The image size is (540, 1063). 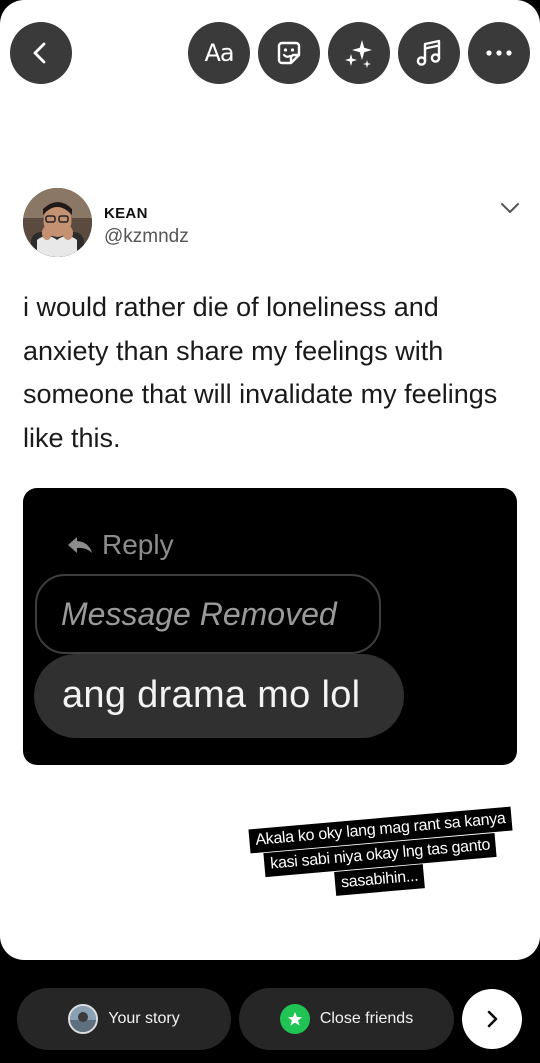 I want to click on more-icon, so click(x=499, y=53).